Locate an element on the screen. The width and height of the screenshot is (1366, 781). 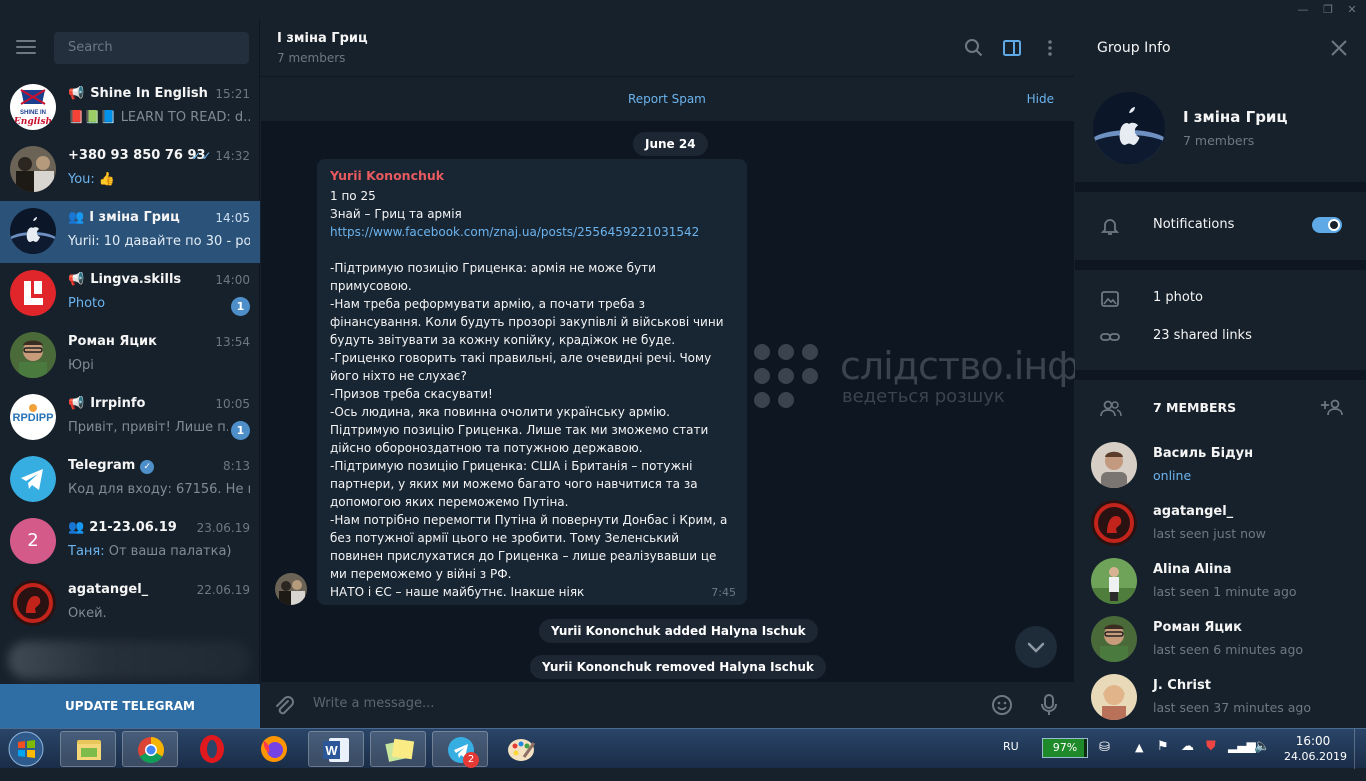
more-vertical-icon is located at coordinates (1050, 48).